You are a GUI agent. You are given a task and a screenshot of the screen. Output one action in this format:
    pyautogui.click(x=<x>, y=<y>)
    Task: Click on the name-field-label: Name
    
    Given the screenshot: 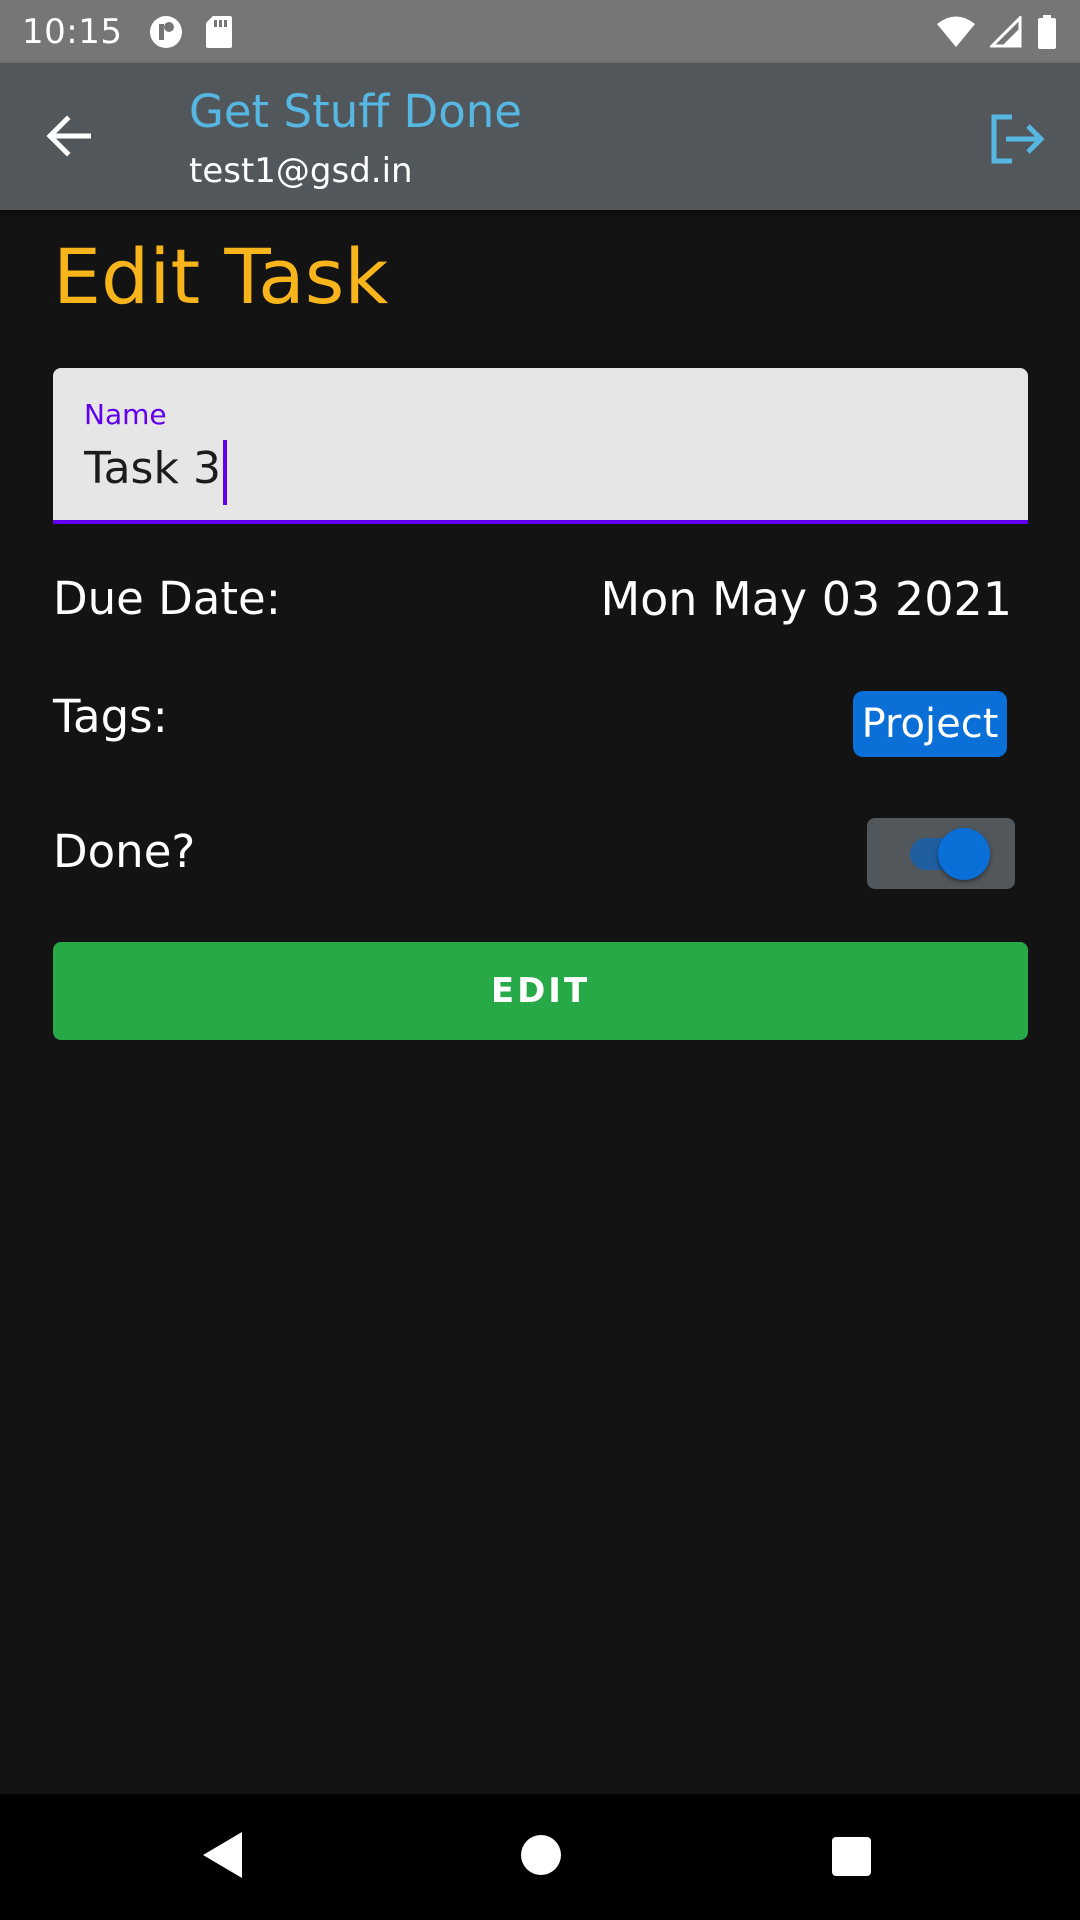 What is the action you would take?
    pyautogui.click(x=125, y=414)
    